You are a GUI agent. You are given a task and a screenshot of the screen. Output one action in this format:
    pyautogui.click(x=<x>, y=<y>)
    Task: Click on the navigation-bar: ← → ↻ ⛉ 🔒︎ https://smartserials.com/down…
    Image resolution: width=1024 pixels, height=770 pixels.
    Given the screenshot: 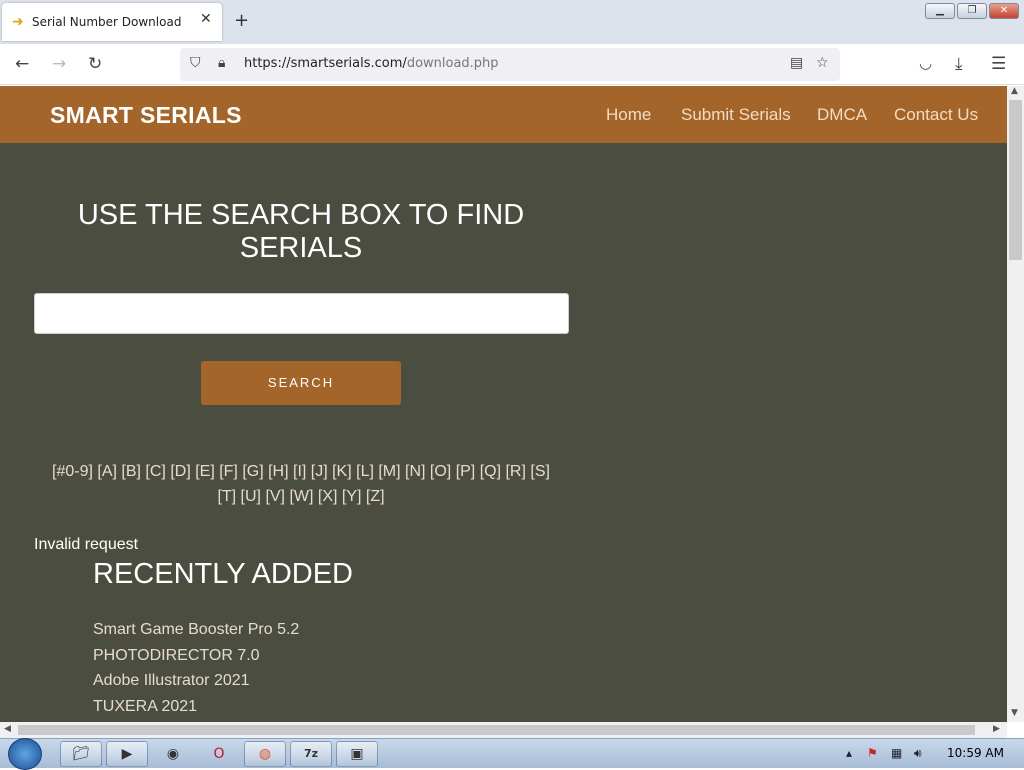 What is the action you would take?
    pyautogui.click(x=512, y=64)
    